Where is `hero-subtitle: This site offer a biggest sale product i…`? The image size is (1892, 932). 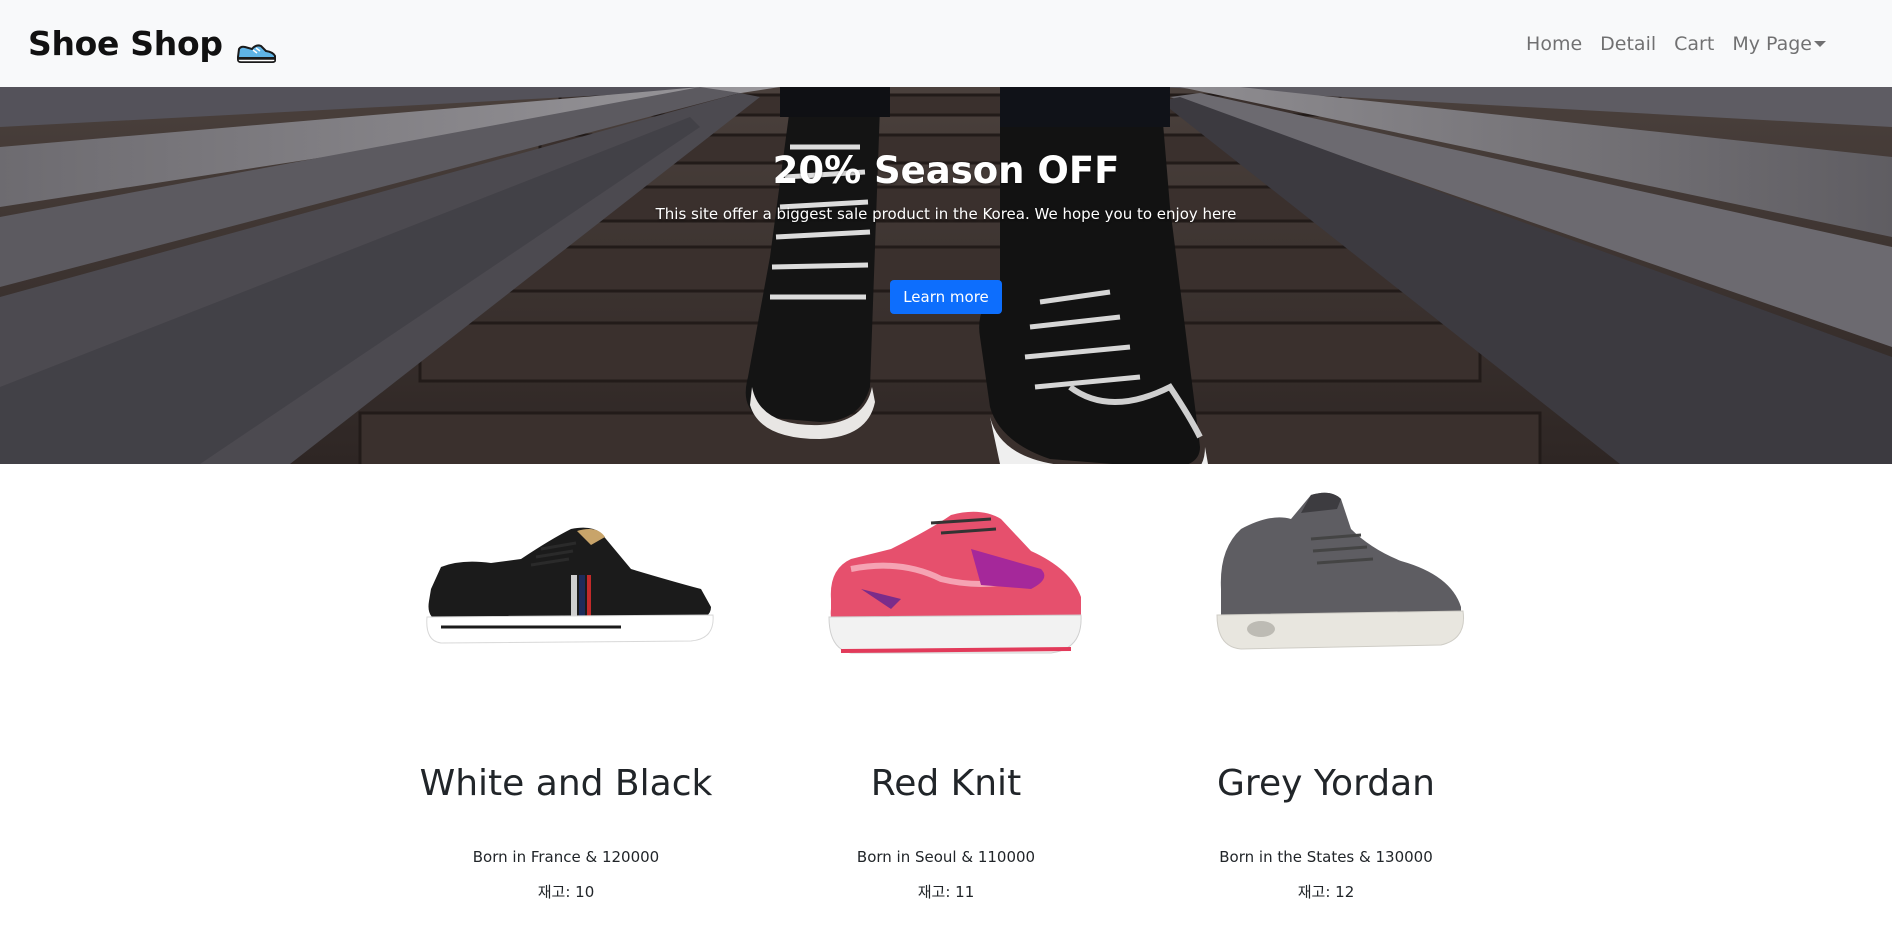 hero-subtitle: This site offer a biggest sale product i… is located at coordinates (946, 213).